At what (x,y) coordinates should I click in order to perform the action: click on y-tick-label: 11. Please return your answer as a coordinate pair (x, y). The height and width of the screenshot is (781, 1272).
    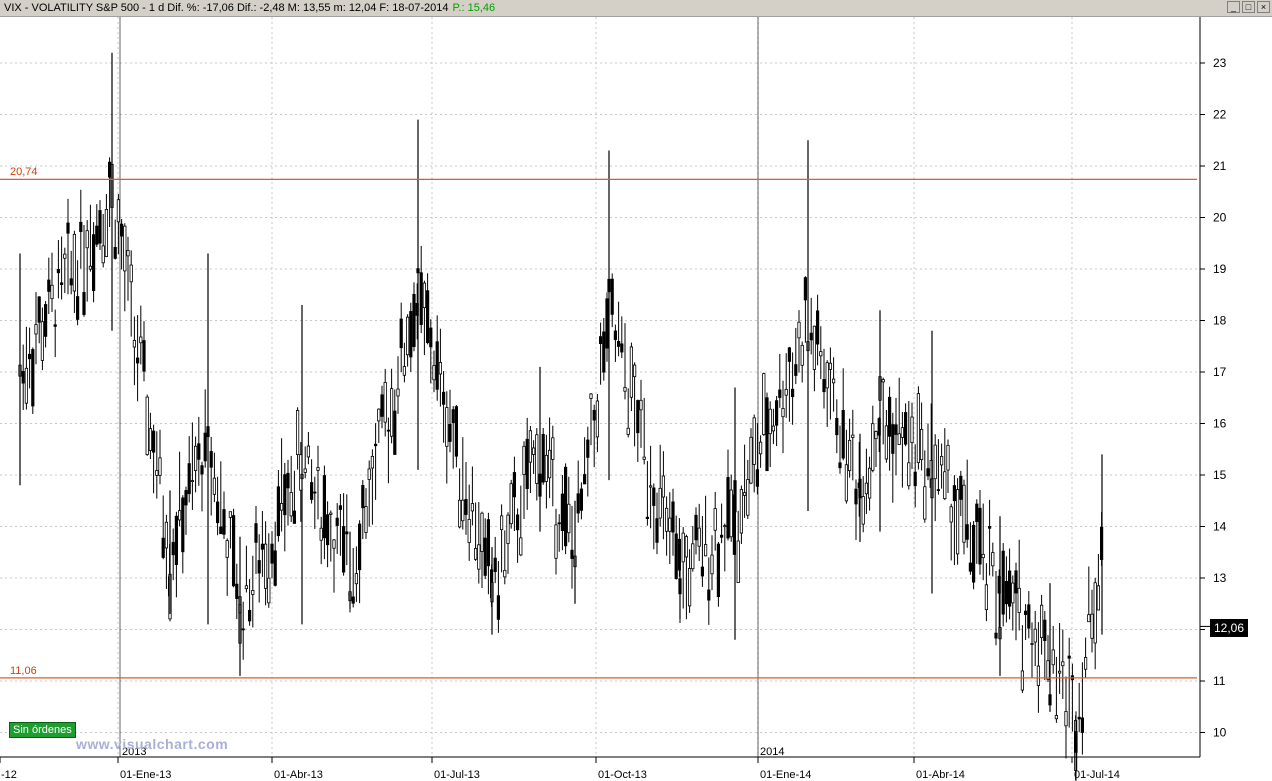
    Looking at the image, I should click on (1219, 681).